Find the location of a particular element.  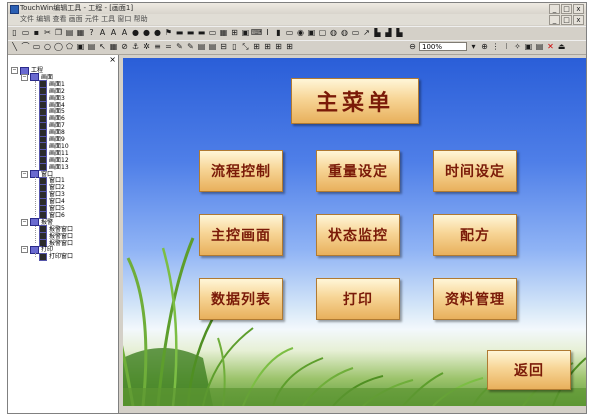

wand-icon: ✲ is located at coordinates (146, 46).